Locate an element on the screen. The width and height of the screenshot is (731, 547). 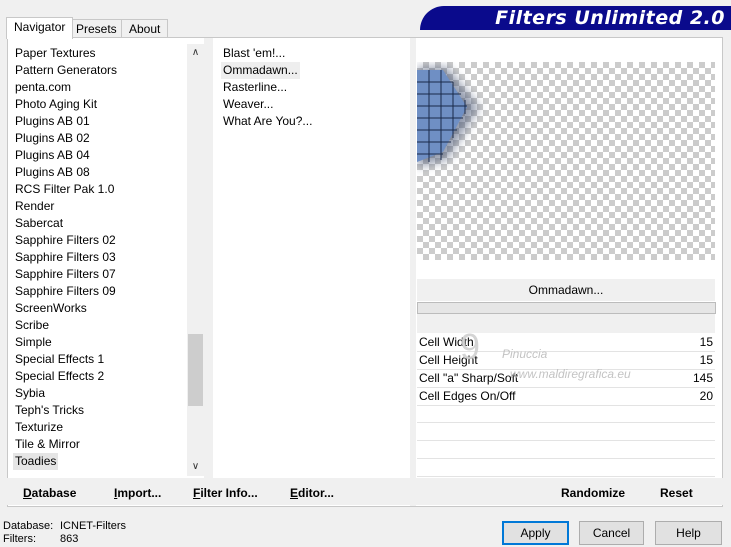
title-banner: Filters Unlimited 2.0 is located at coordinates (575, 18).